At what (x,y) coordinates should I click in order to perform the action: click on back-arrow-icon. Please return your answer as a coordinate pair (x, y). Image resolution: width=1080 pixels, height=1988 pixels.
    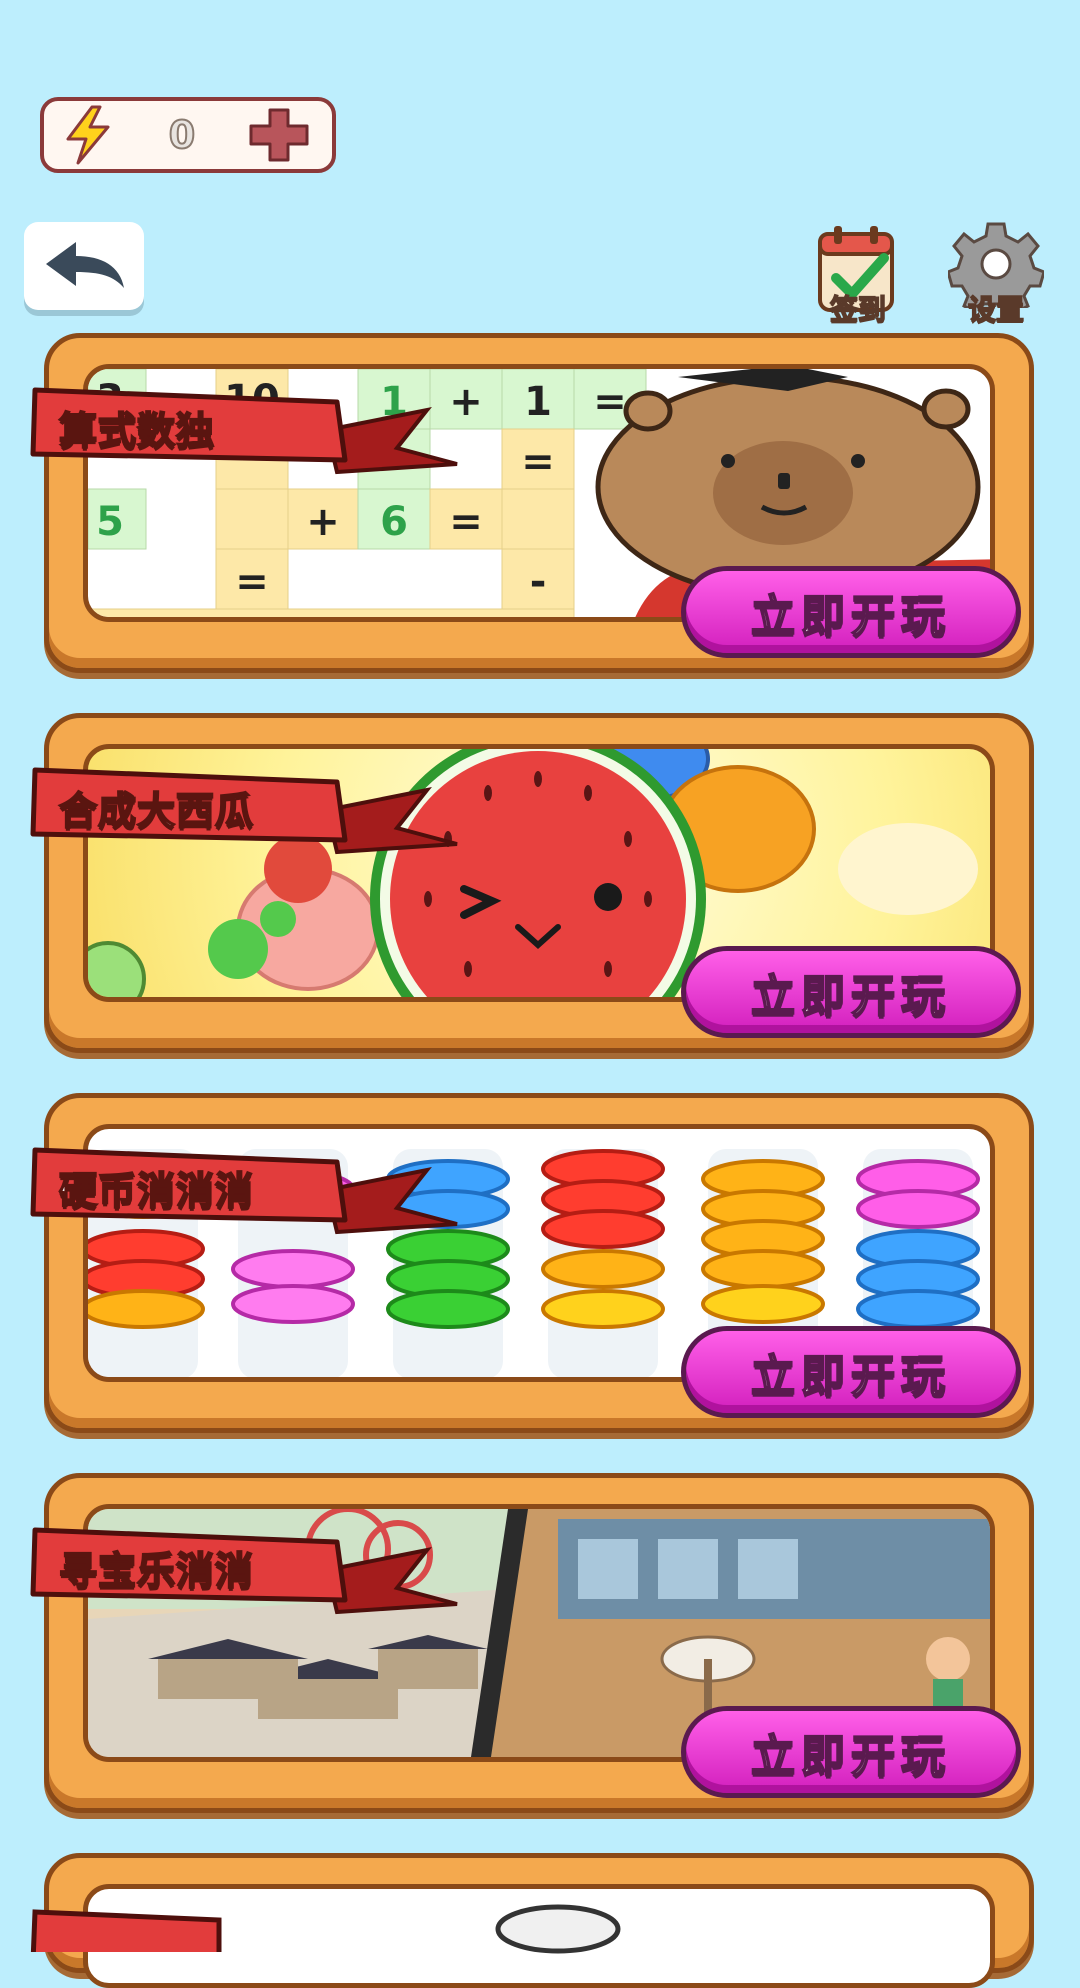
    Looking at the image, I should click on (85, 265).